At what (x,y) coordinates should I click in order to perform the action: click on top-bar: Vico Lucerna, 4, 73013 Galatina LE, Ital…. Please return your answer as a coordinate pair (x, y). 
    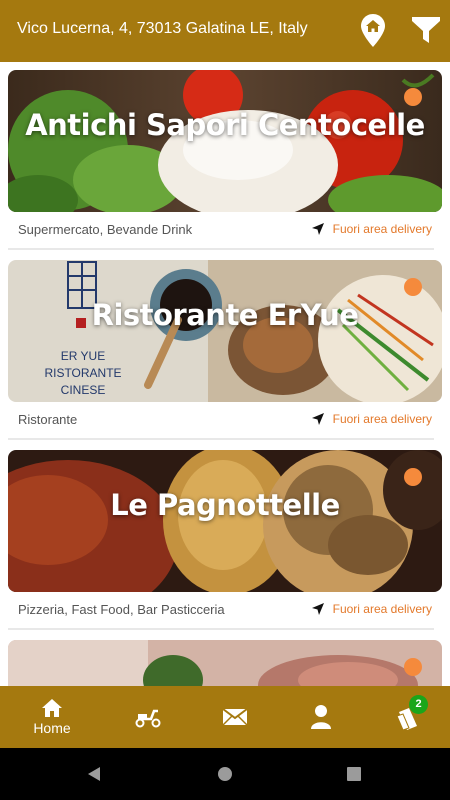
    Looking at the image, I should click on (225, 31).